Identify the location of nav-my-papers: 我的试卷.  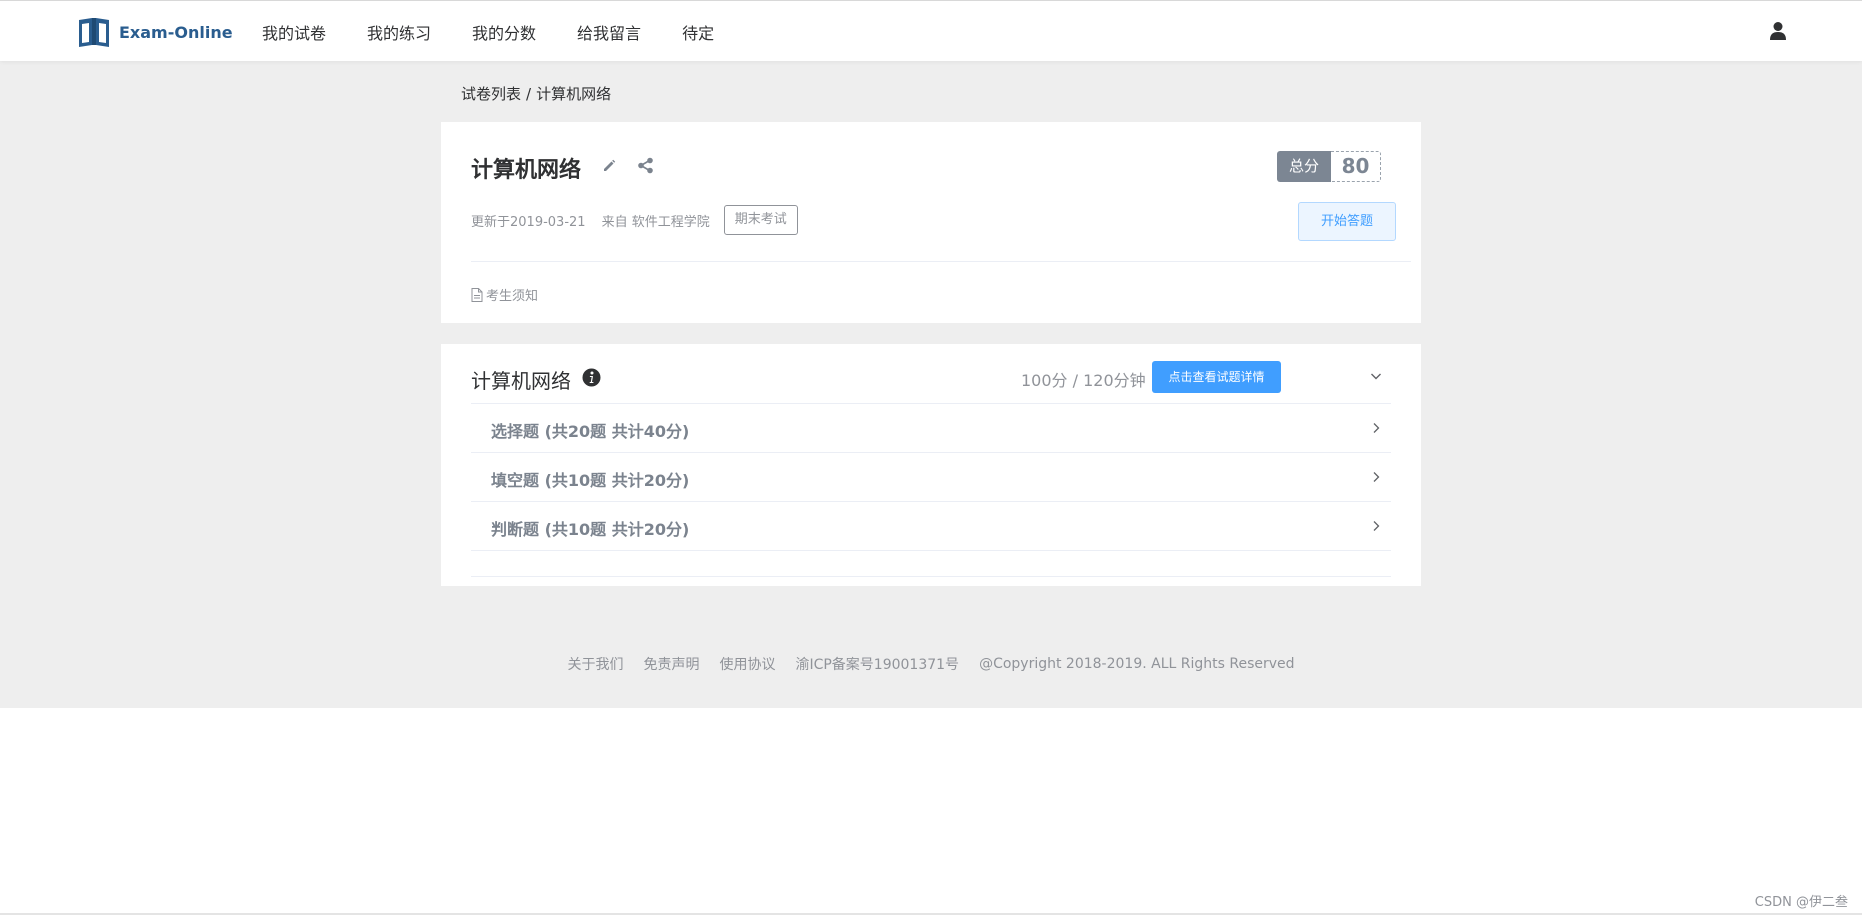
(294, 32).